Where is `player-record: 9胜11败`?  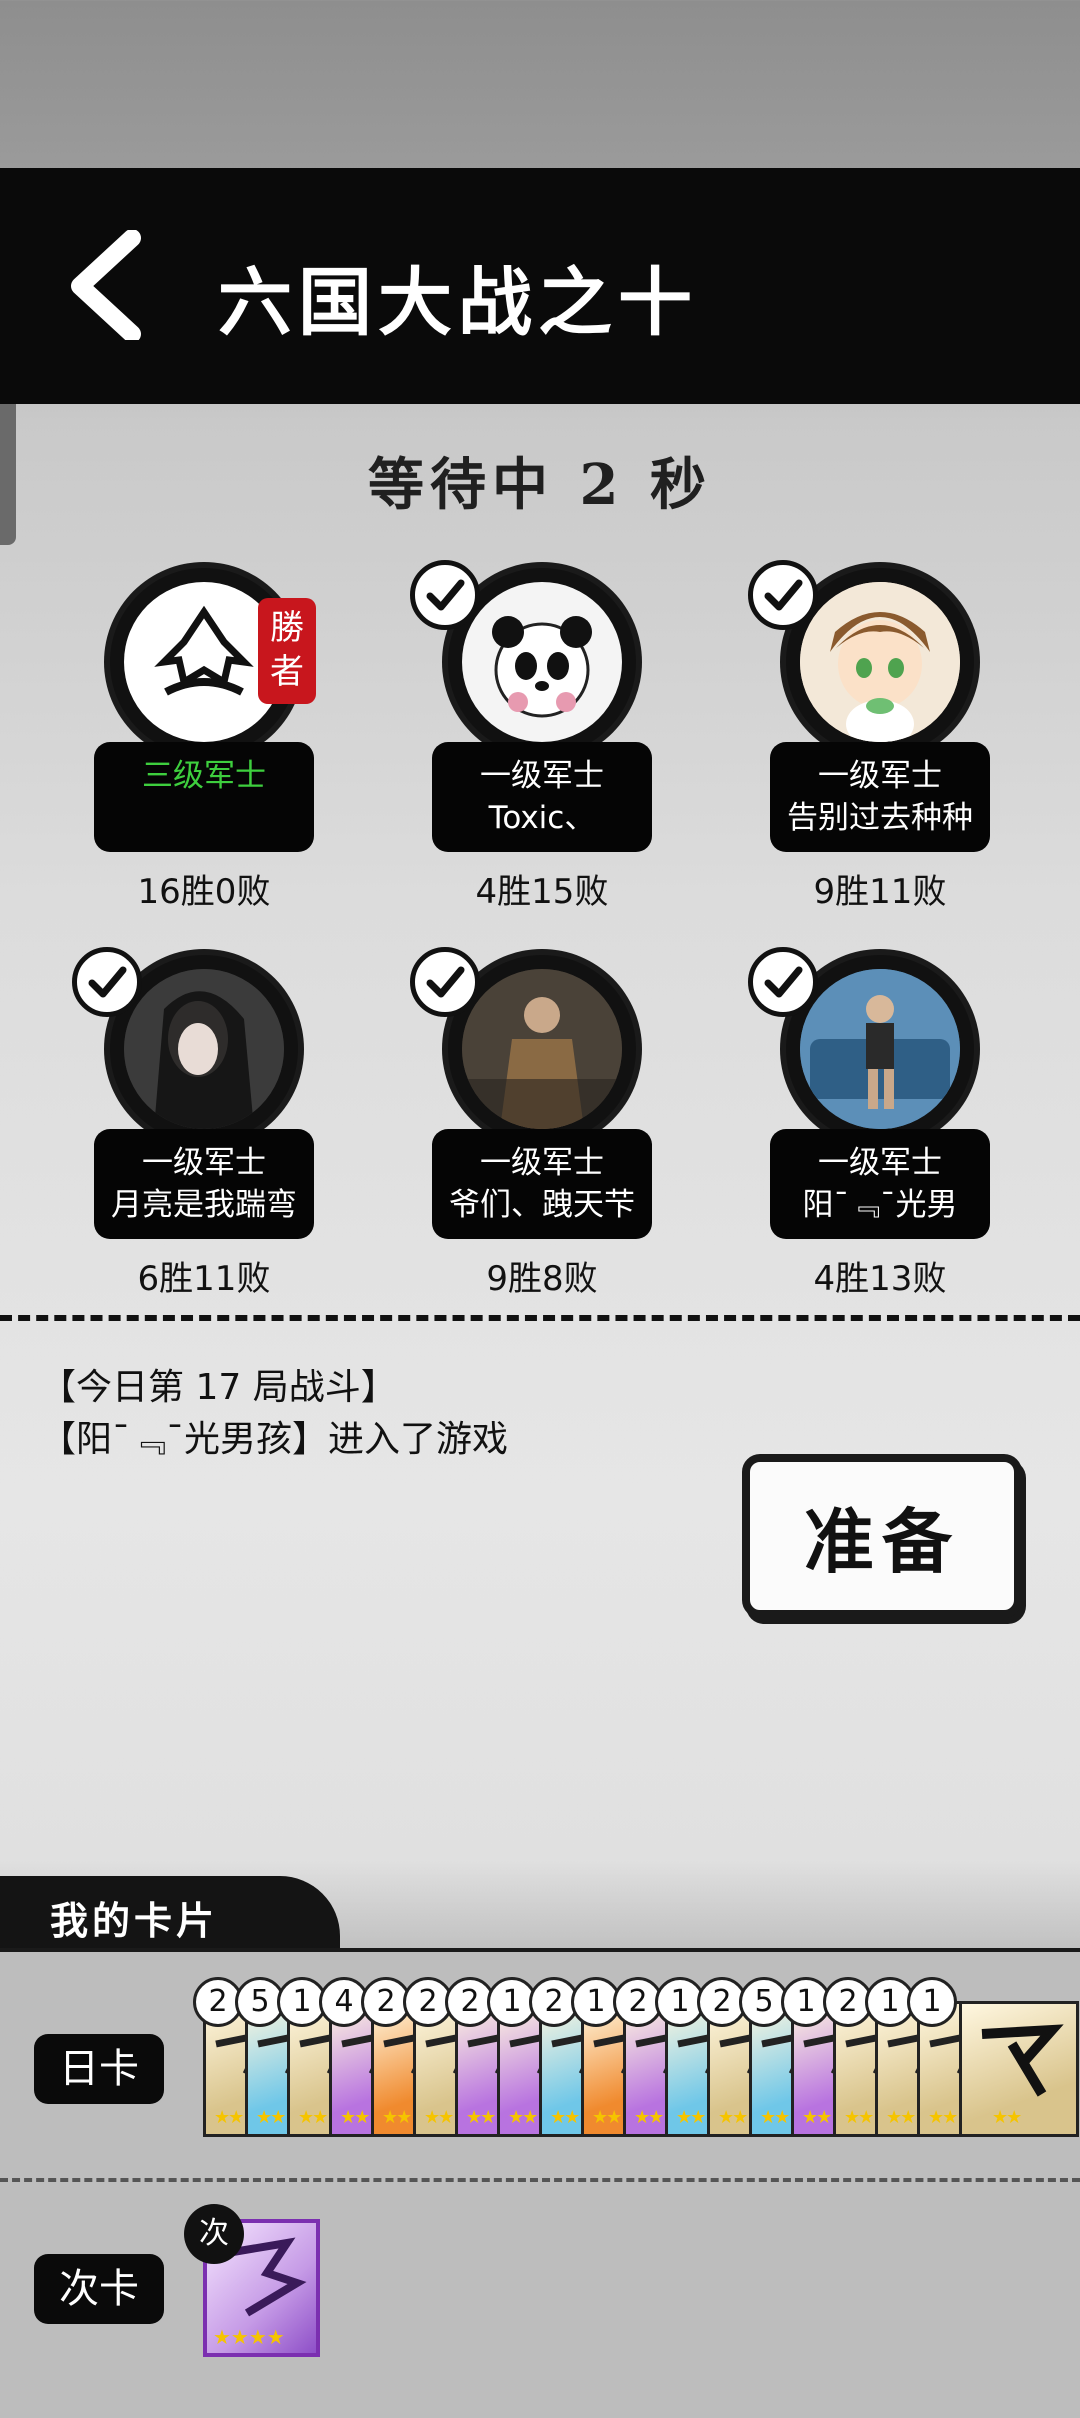 player-record: 9胜11败 is located at coordinates (880, 892).